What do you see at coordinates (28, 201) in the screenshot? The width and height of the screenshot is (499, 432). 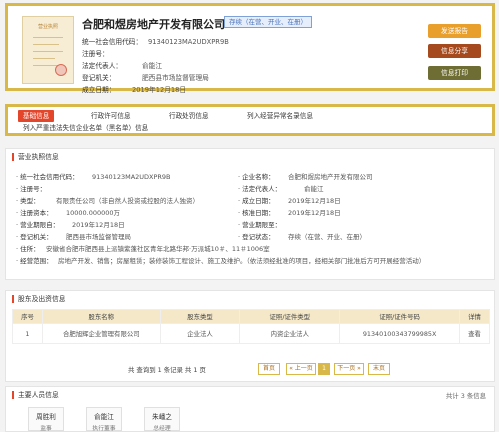 I see `field-label: · 类型：` at bounding box center [28, 201].